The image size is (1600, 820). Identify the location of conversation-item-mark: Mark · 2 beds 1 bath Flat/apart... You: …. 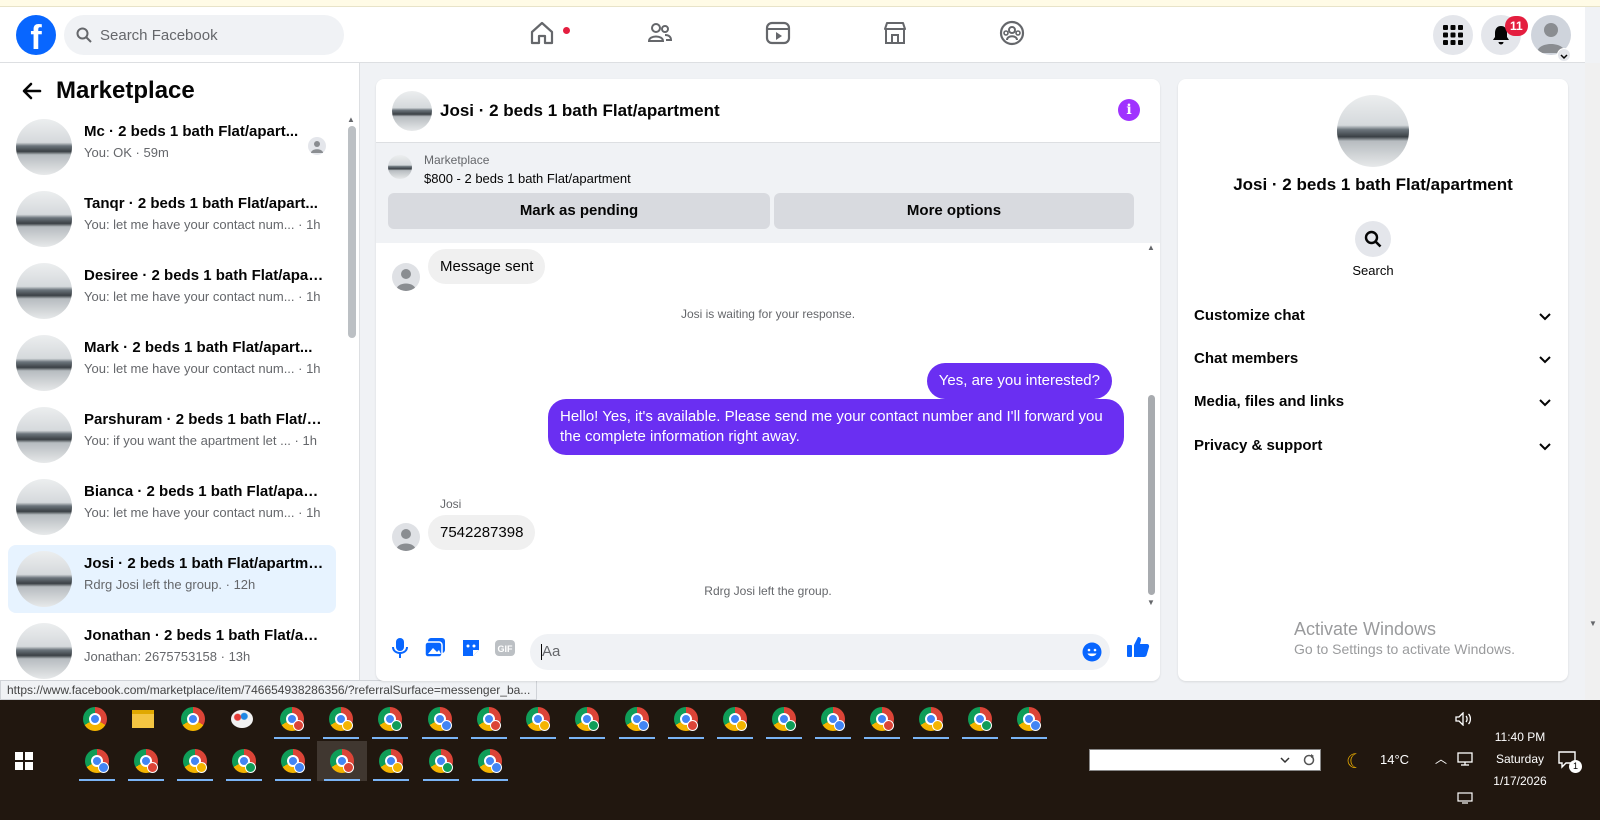
(172, 363).